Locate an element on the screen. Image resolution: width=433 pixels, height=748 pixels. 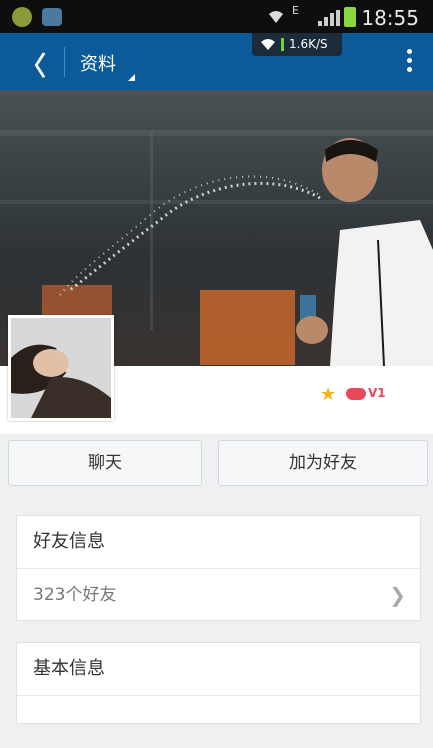
basic-info-card: 基本信息 is located at coordinates (218, 683).